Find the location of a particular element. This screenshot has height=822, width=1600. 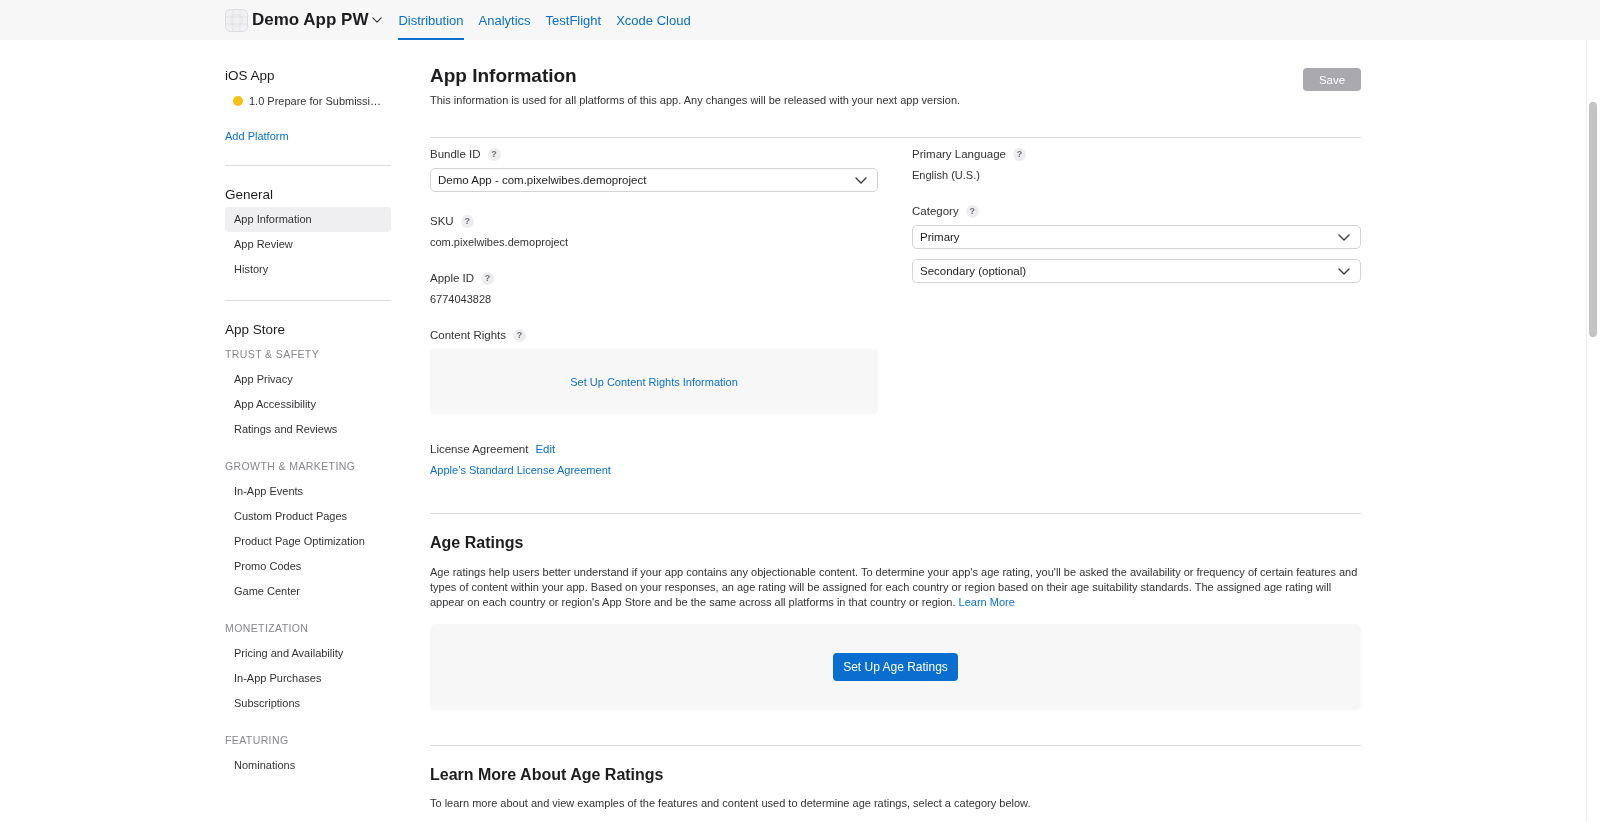

sidebar-item: Custom Product Pages is located at coordinates (308, 516).